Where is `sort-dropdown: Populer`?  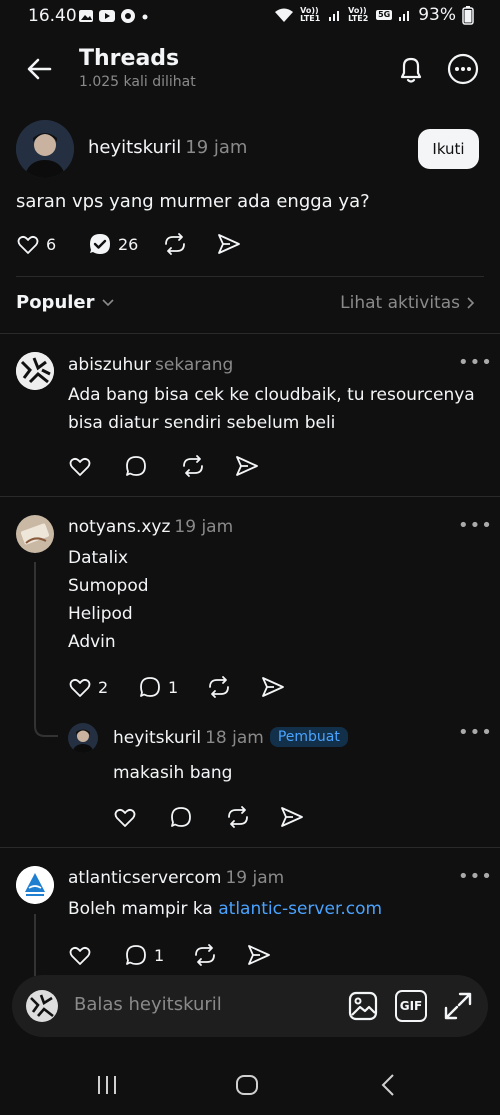
sort-dropdown: Populer is located at coordinates (65, 302).